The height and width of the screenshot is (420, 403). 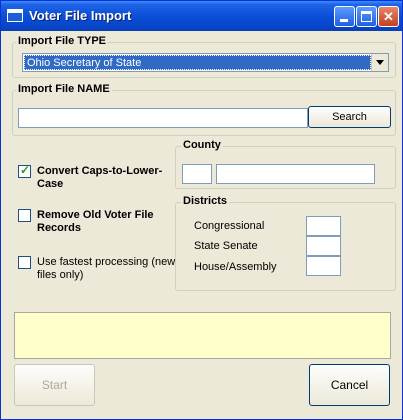 What do you see at coordinates (112, 269) in the screenshot?
I see `fastest-processing-label: Use fastest processing (new files only)` at bounding box center [112, 269].